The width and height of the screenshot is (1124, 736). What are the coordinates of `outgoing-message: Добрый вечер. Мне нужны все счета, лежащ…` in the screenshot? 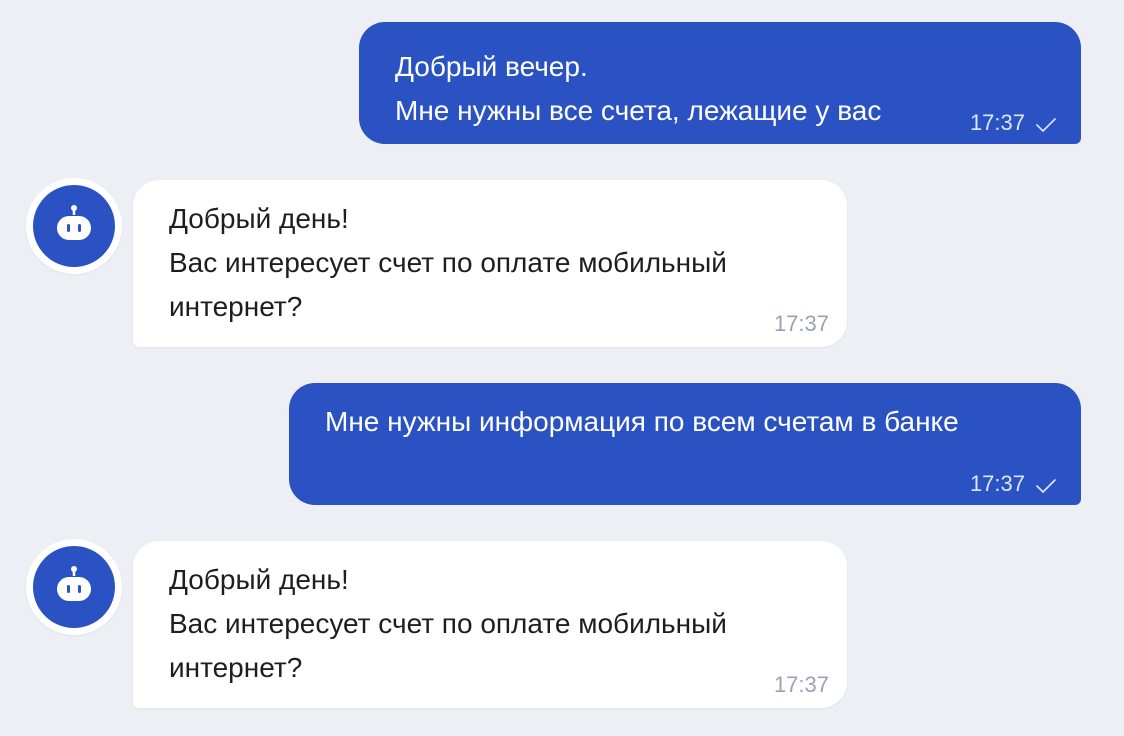 It's located at (720, 83).